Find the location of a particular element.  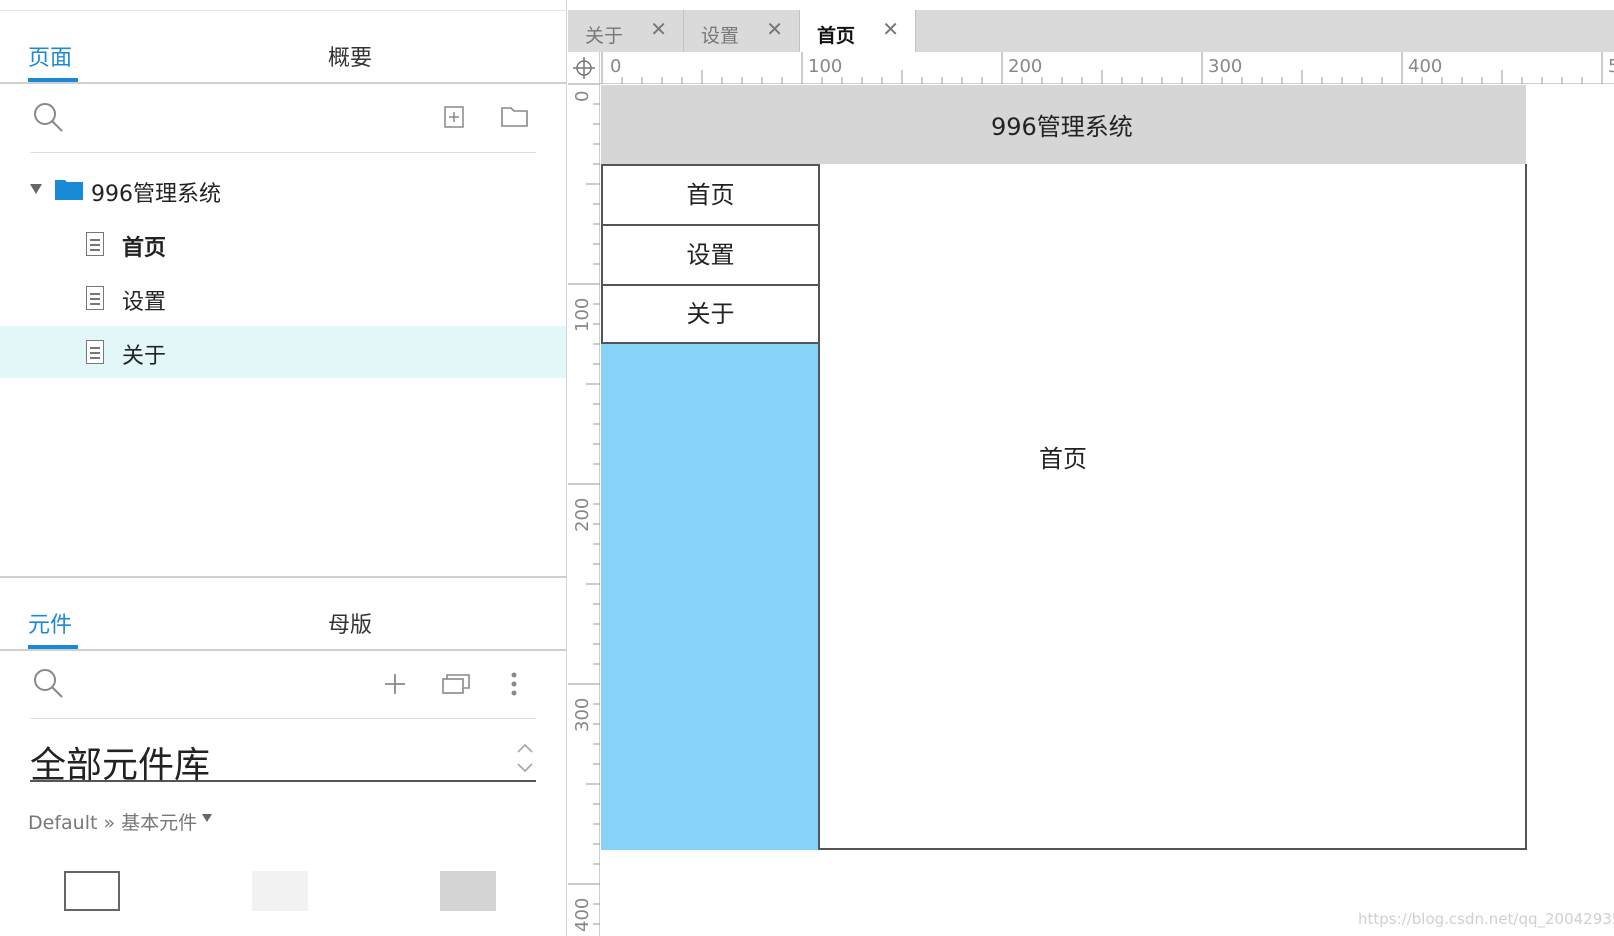

library-path: Default » 基本元件 is located at coordinates (112, 821).